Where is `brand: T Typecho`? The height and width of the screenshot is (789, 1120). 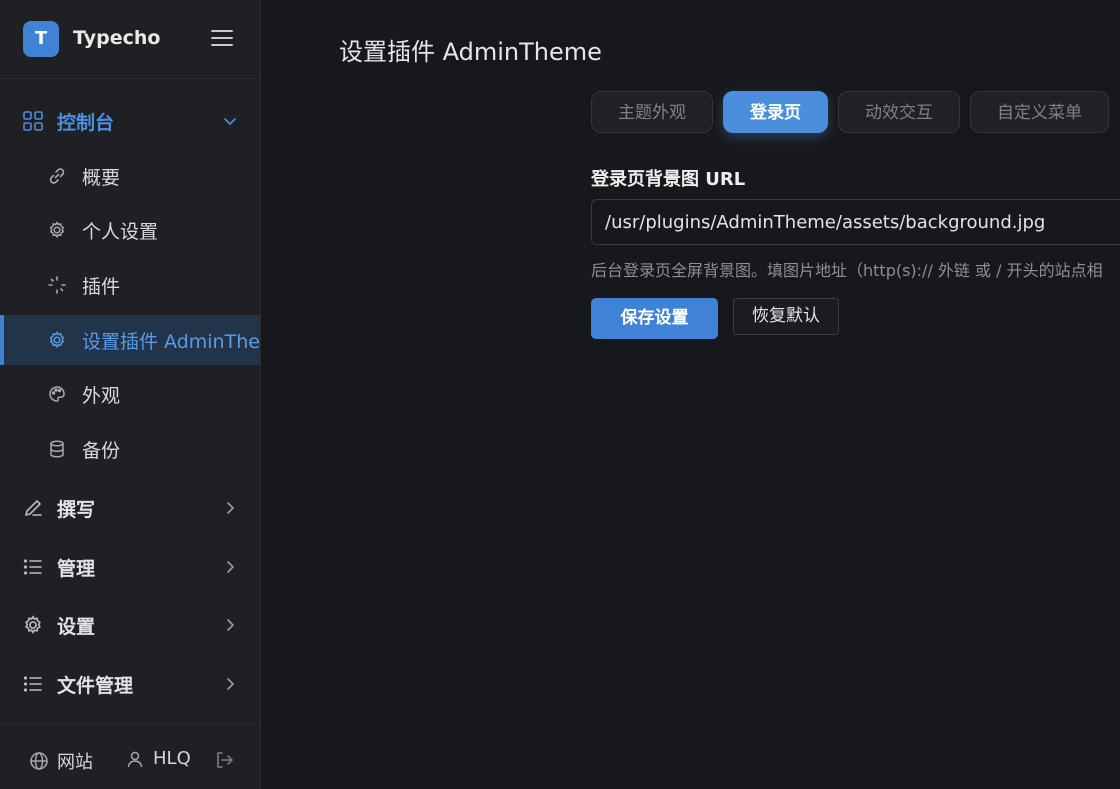 brand: T Typecho is located at coordinates (130, 39).